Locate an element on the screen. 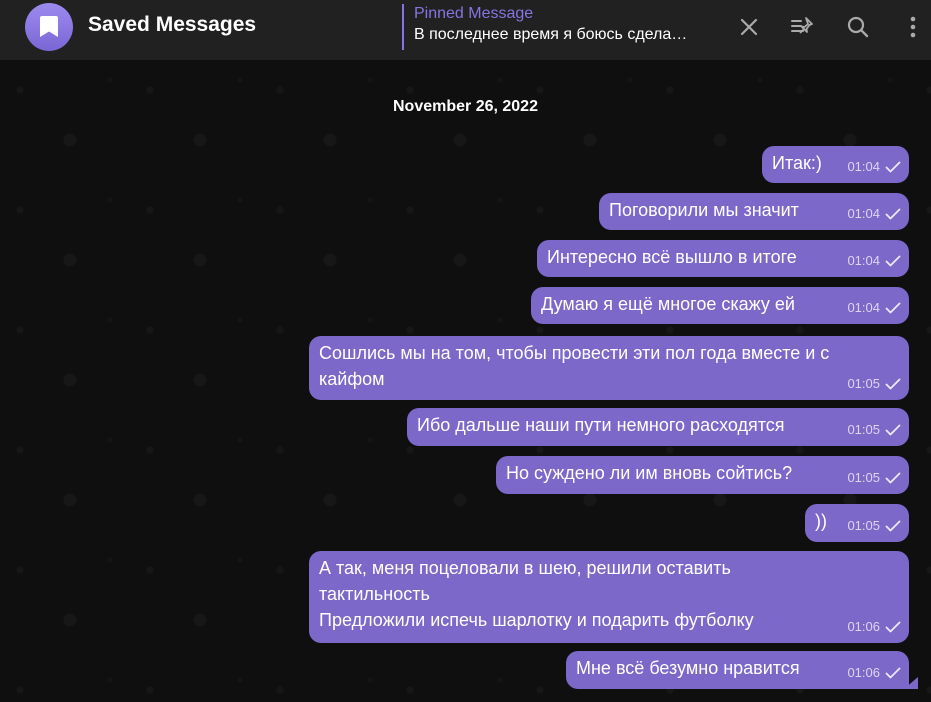 This screenshot has width=931, height=702. search-button is located at coordinates (858, 27).